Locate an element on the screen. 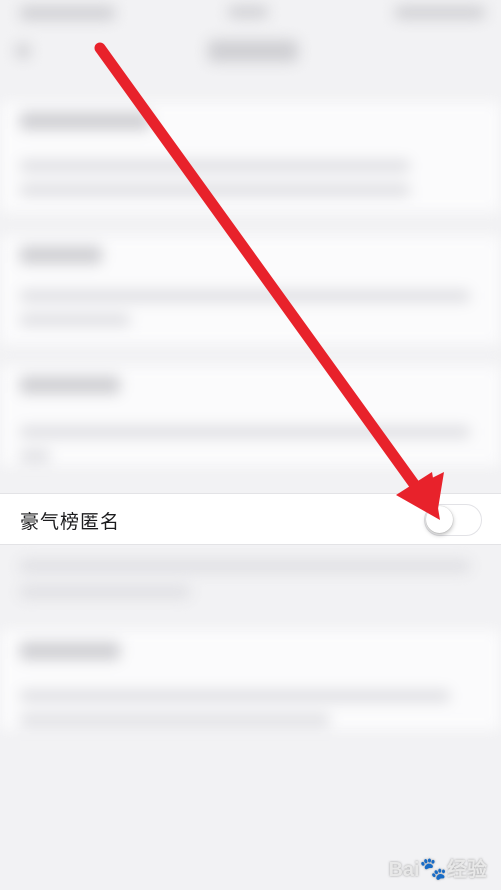 This screenshot has width=501, height=890. toggle-knob is located at coordinates (439, 519).